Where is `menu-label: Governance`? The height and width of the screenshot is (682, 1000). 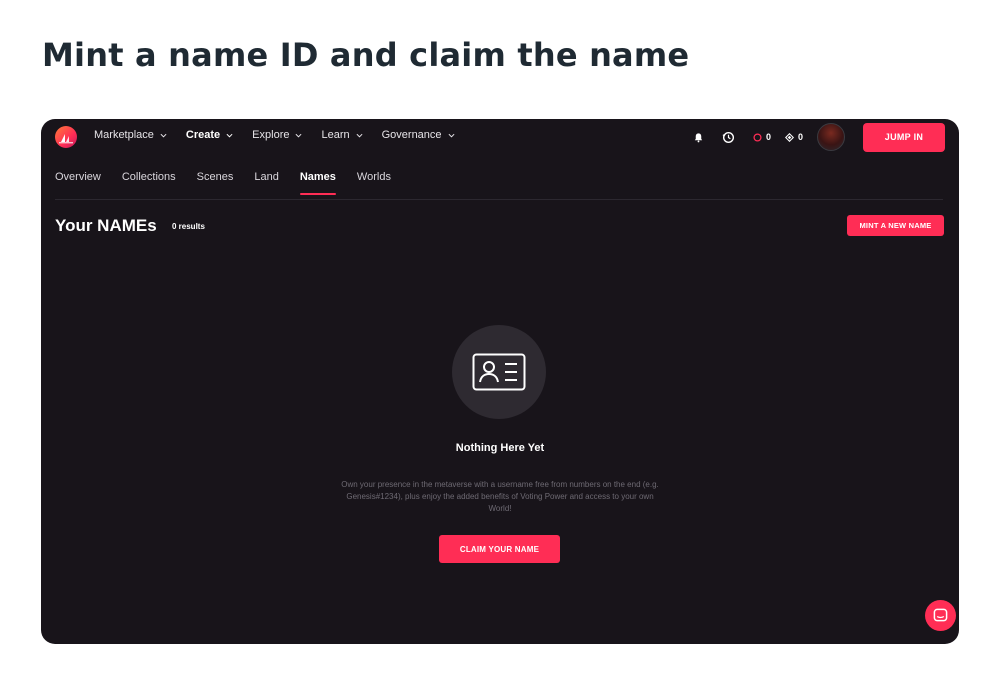
menu-label: Governance is located at coordinates (411, 135).